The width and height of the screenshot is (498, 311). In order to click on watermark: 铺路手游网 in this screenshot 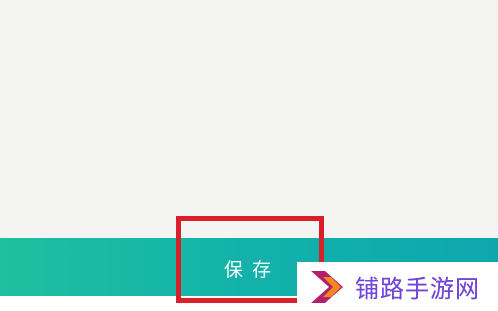, I will do `click(397, 286)`.